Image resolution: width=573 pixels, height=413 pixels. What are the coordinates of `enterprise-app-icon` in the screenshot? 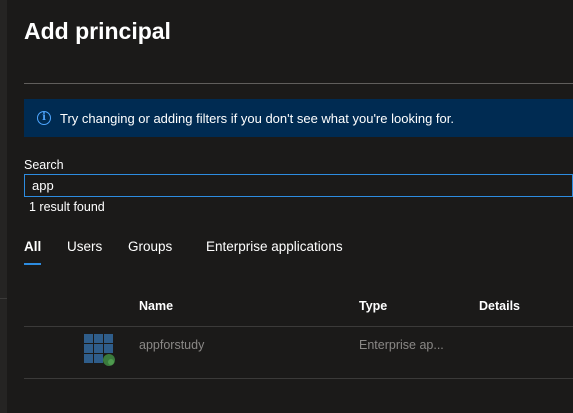 It's located at (99, 350).